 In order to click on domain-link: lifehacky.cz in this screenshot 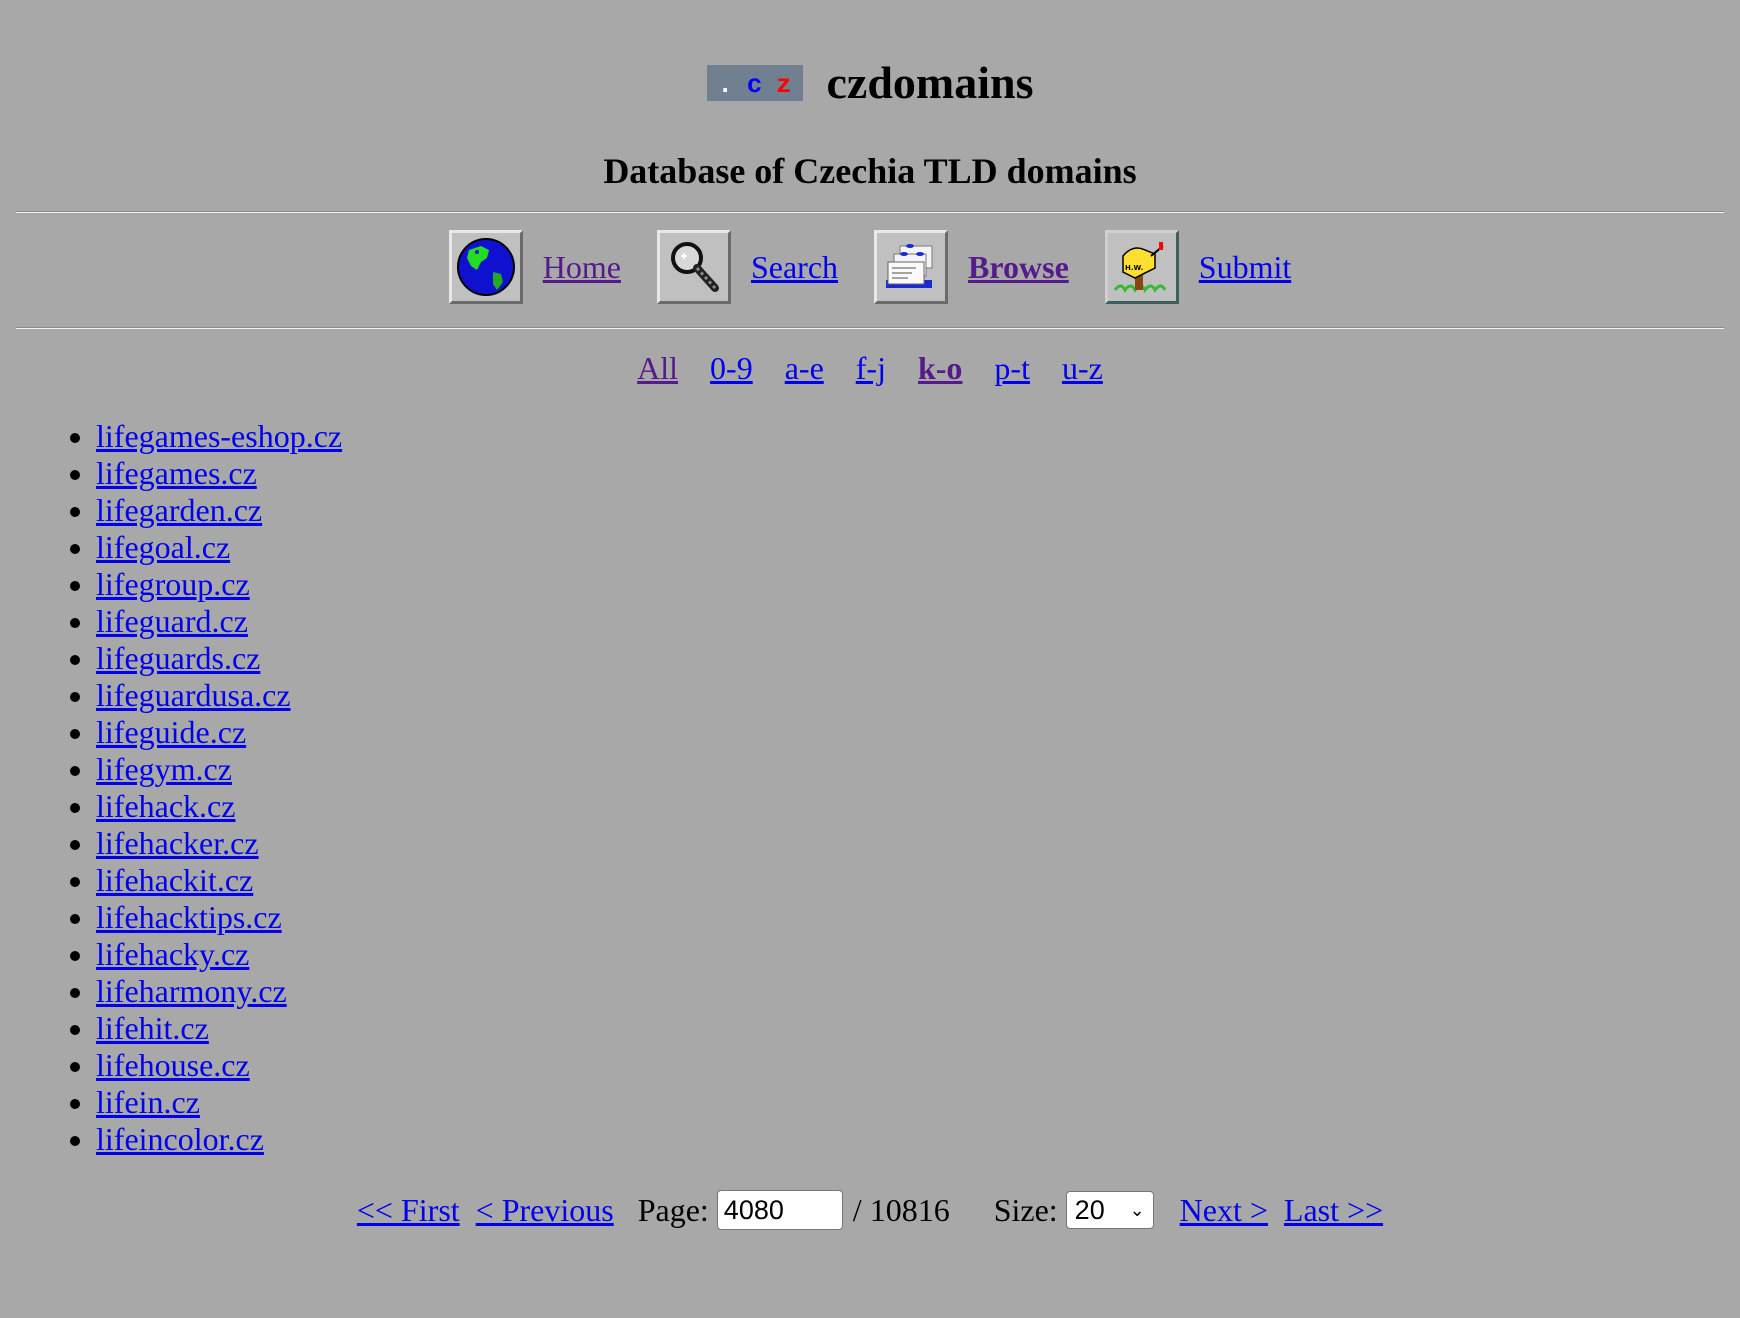, I will do `click(172, 954)`.